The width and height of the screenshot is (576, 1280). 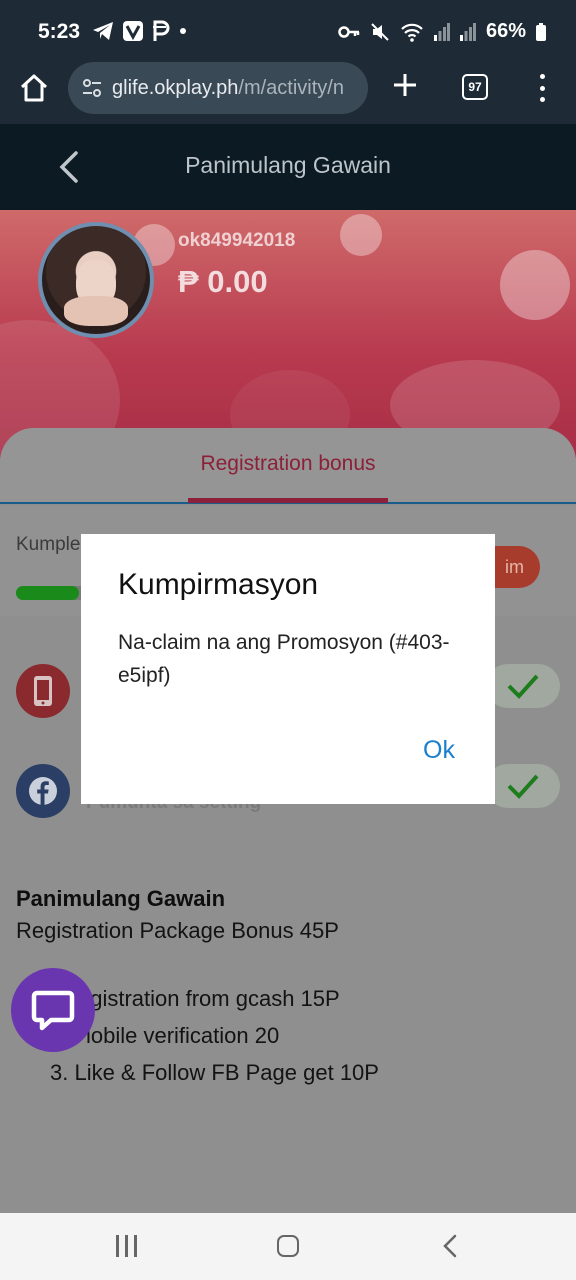 I want to click on new-tab-button, so click(x=405, y=87).